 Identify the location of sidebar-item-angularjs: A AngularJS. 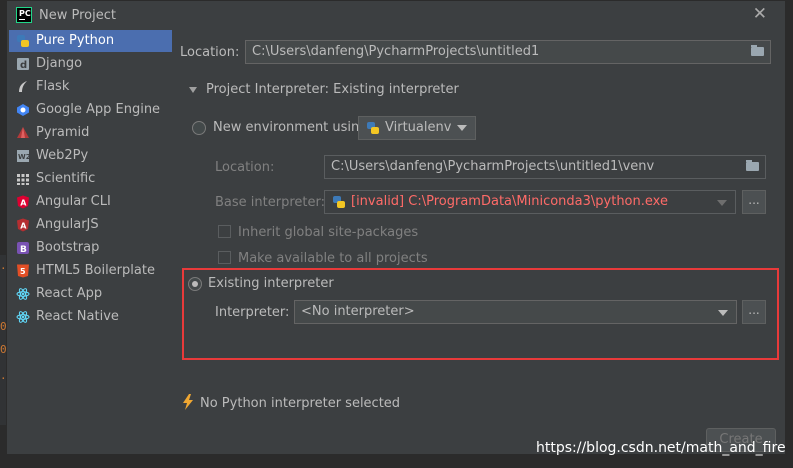
(90, 225).